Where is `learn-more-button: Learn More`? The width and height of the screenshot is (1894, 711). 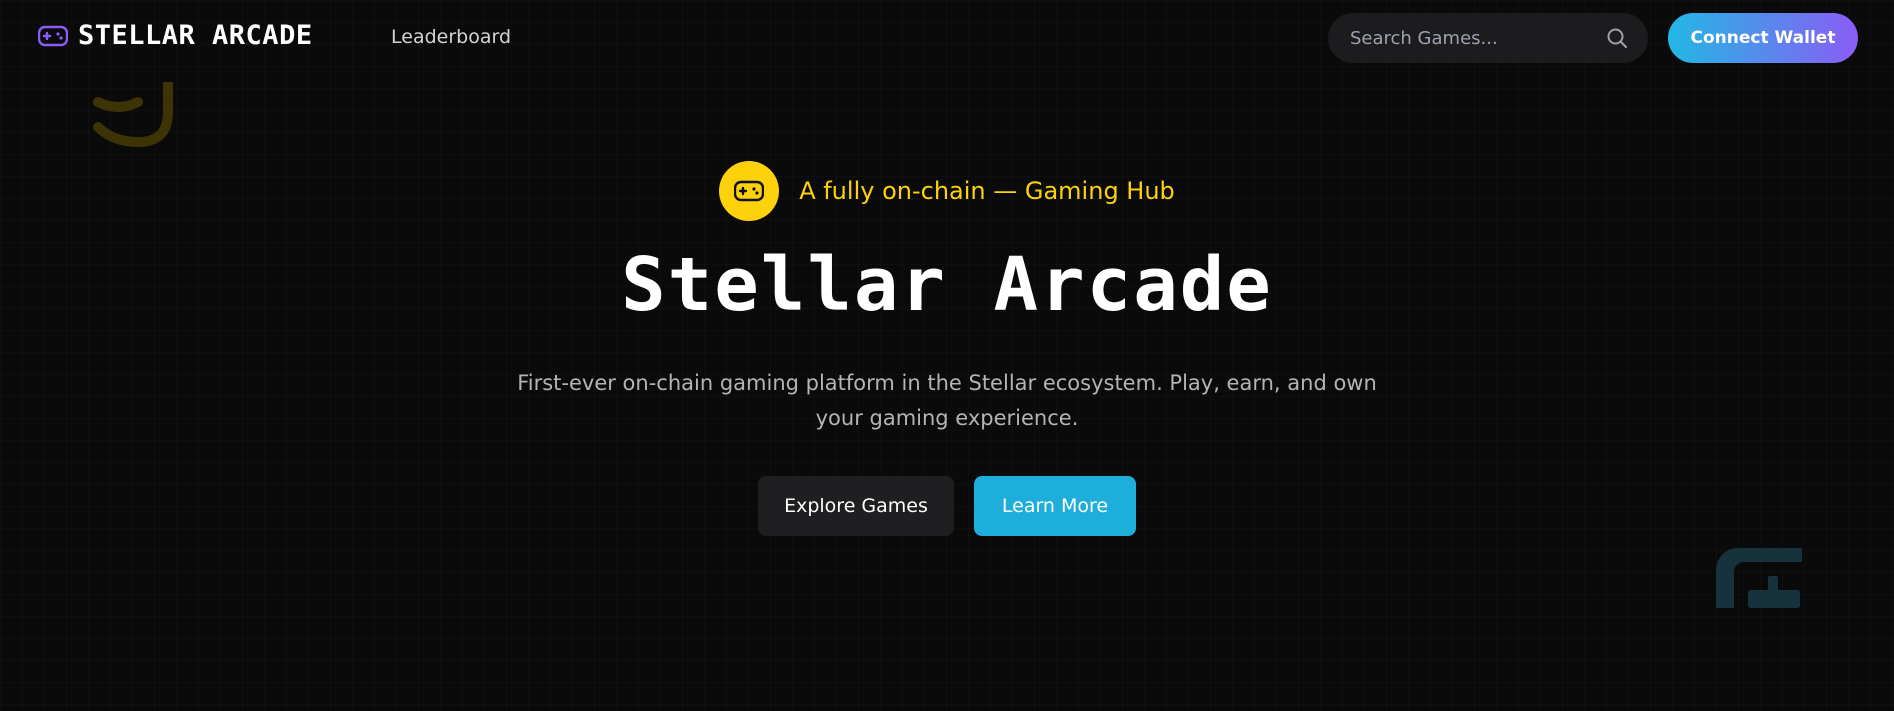
learn-more-button: Learn More is located at coordinates (1055, 506).